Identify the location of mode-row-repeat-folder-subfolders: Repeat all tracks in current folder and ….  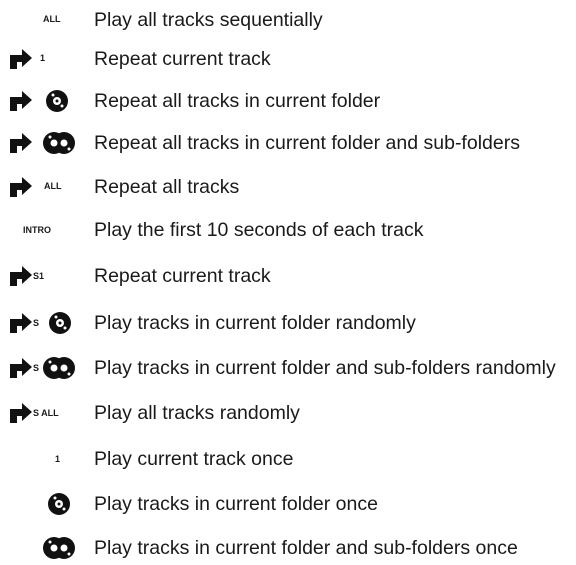
(288, 143).